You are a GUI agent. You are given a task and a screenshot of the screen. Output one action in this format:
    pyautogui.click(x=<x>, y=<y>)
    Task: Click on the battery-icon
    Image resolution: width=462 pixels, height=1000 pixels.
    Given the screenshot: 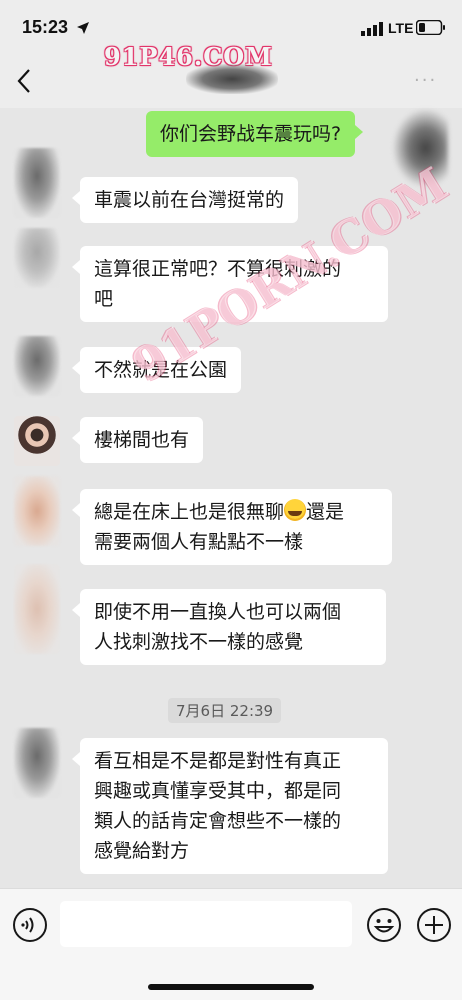 What is the action you would take?
    pyautogui.click(x=430, y=29)
    